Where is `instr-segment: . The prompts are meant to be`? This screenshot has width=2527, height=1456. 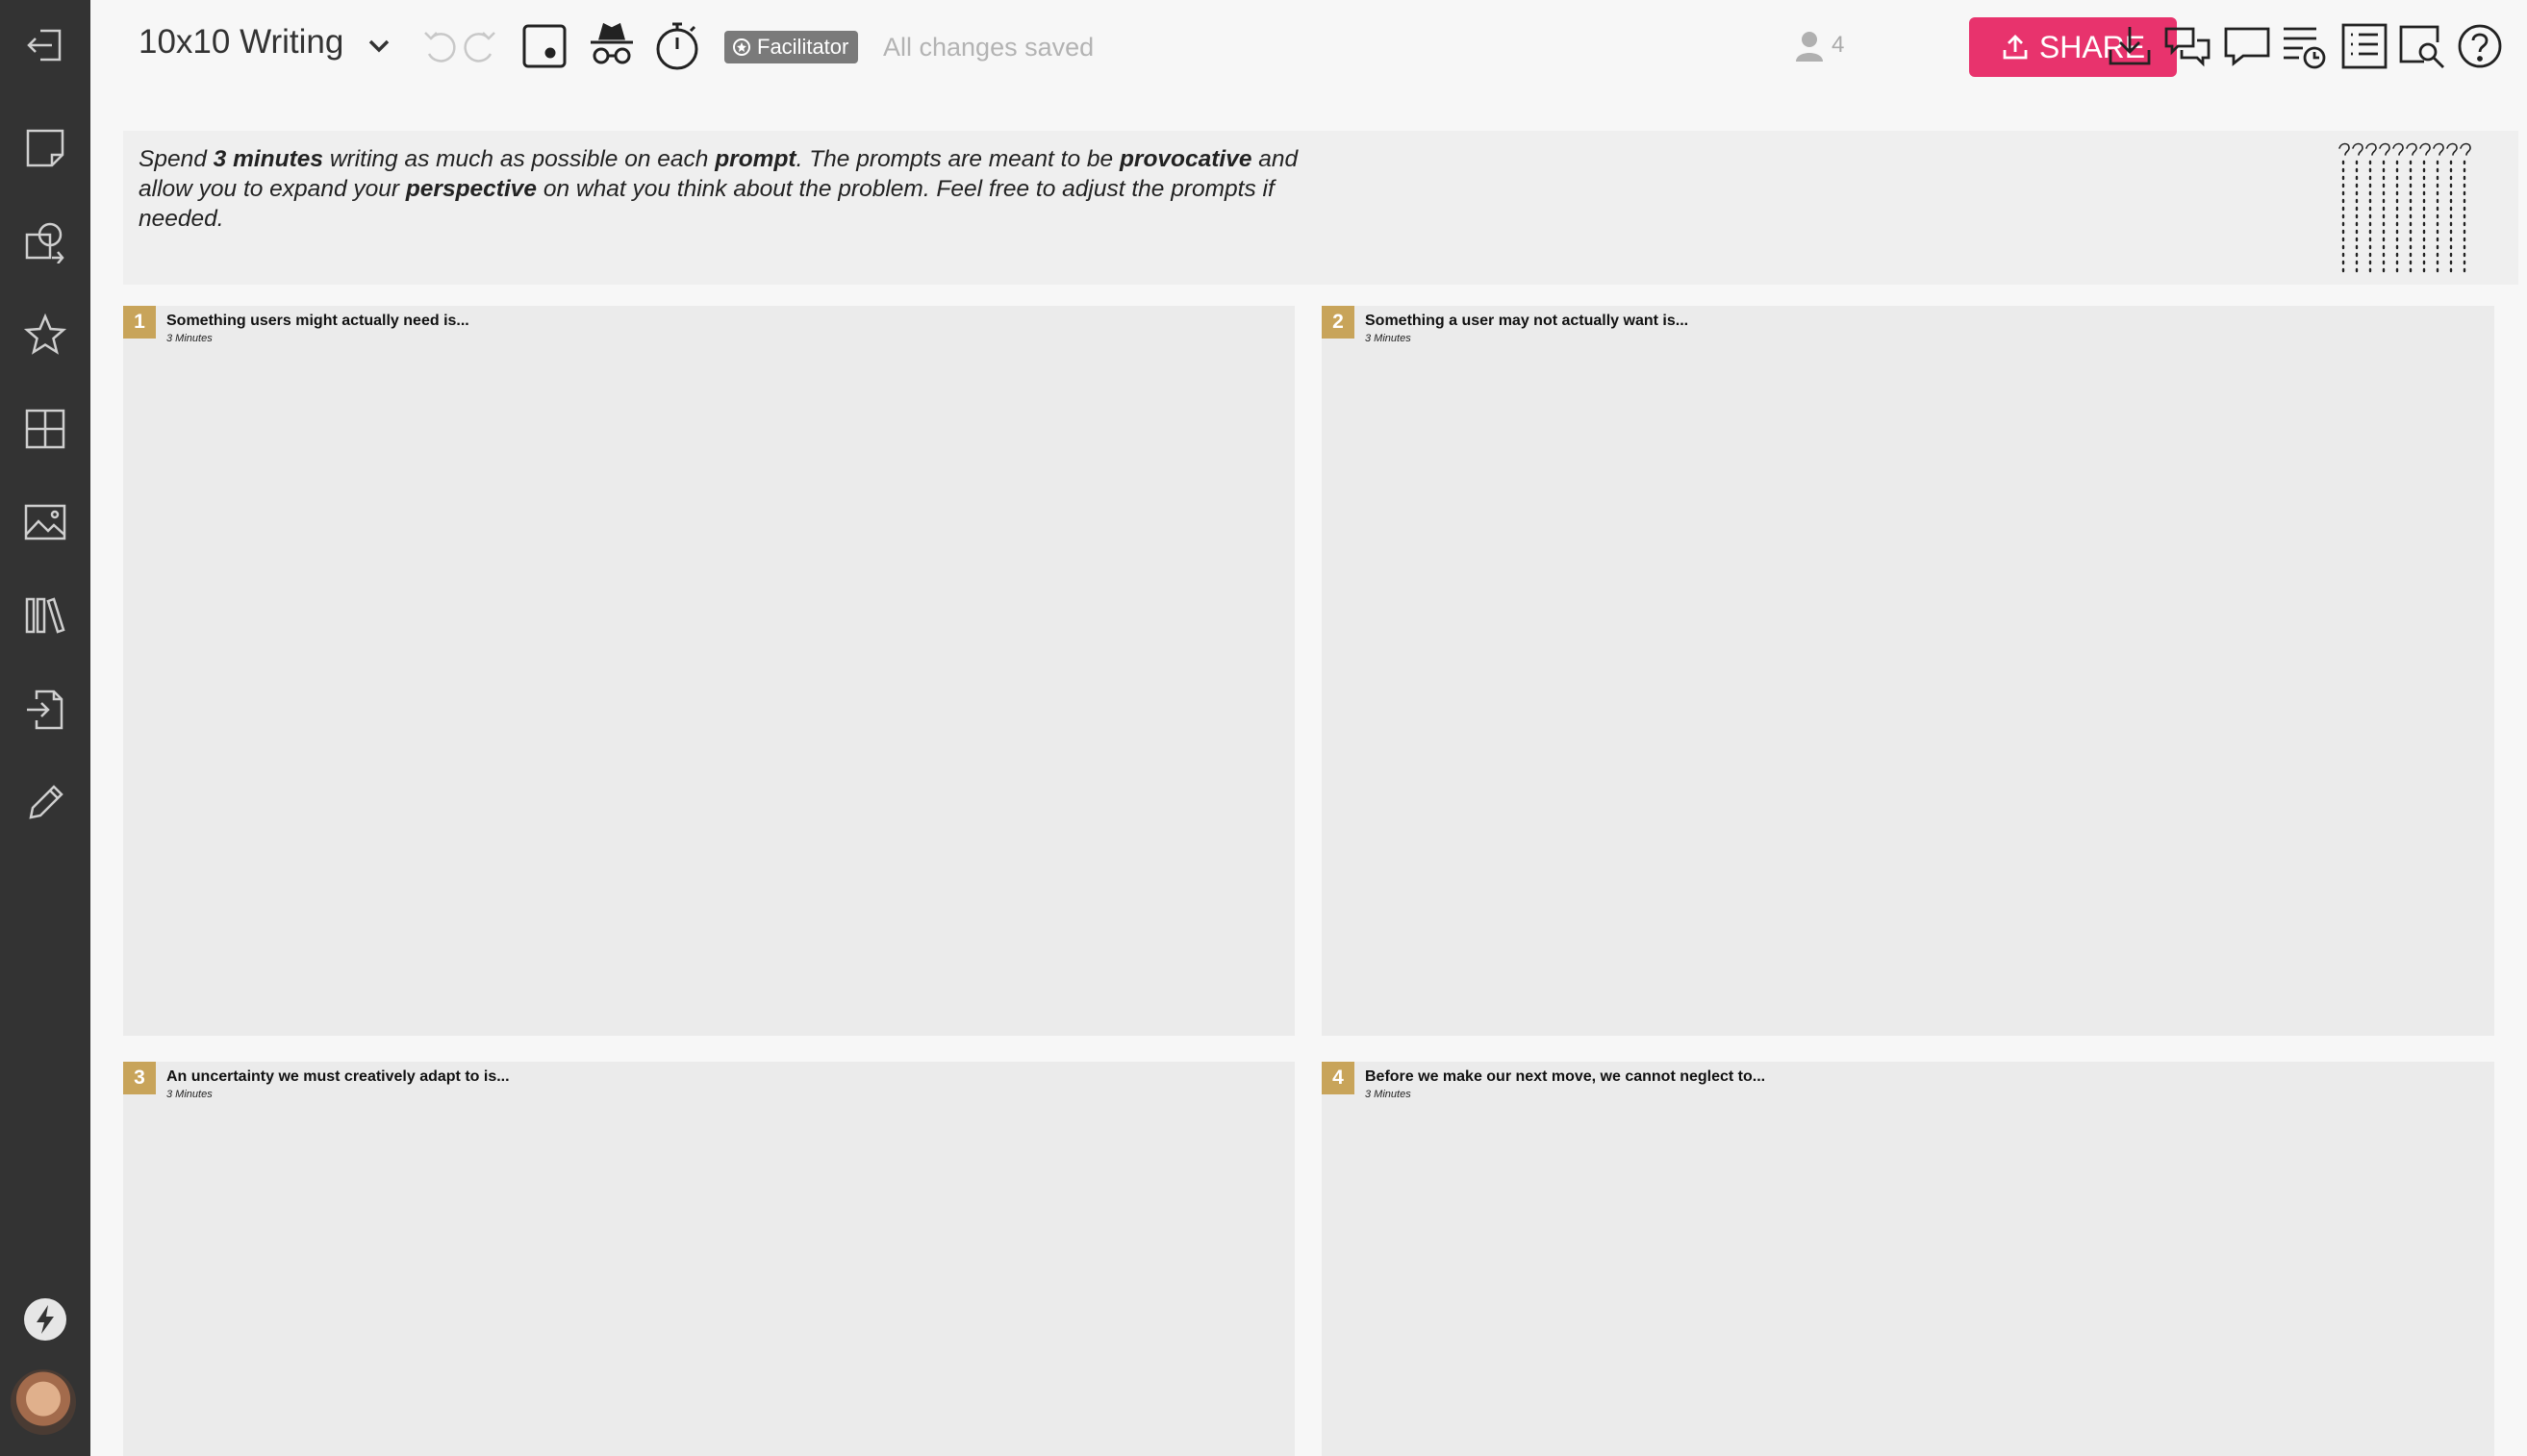 instr-segment: . The prompts are meant to be is located at coordinates (958, 159).